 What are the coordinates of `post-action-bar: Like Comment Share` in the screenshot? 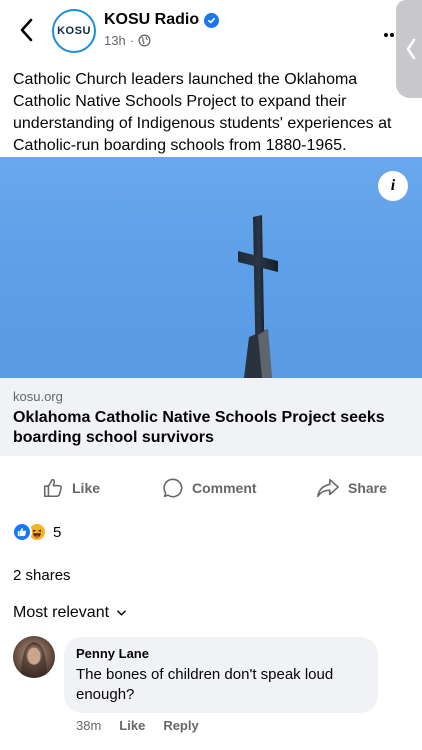 It's located at (211, 488).